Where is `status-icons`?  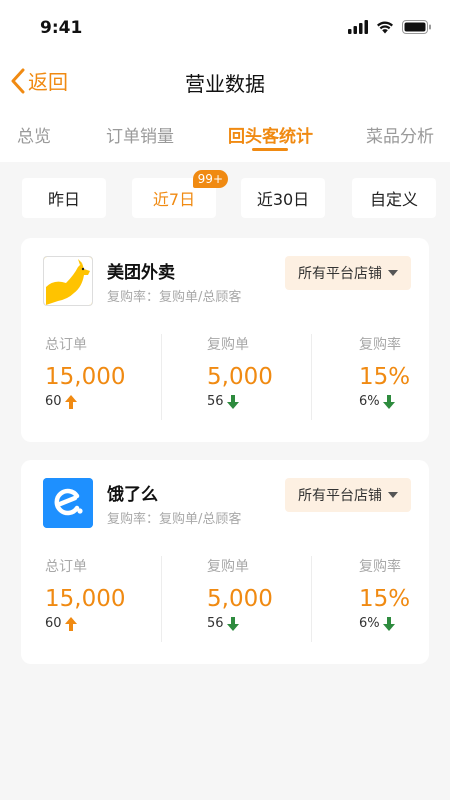 status-icons is located at coordinates (390, 27).